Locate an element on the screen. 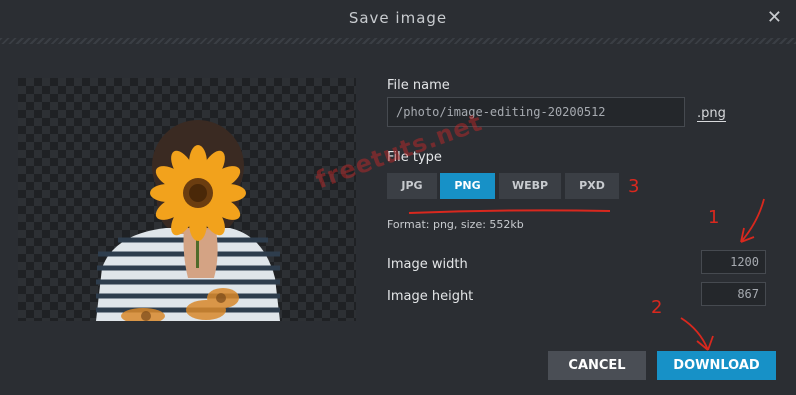 The height and width of the screenshot is (395, 796). download-button: DOWNLOAD is located at coordinates (716, 365).